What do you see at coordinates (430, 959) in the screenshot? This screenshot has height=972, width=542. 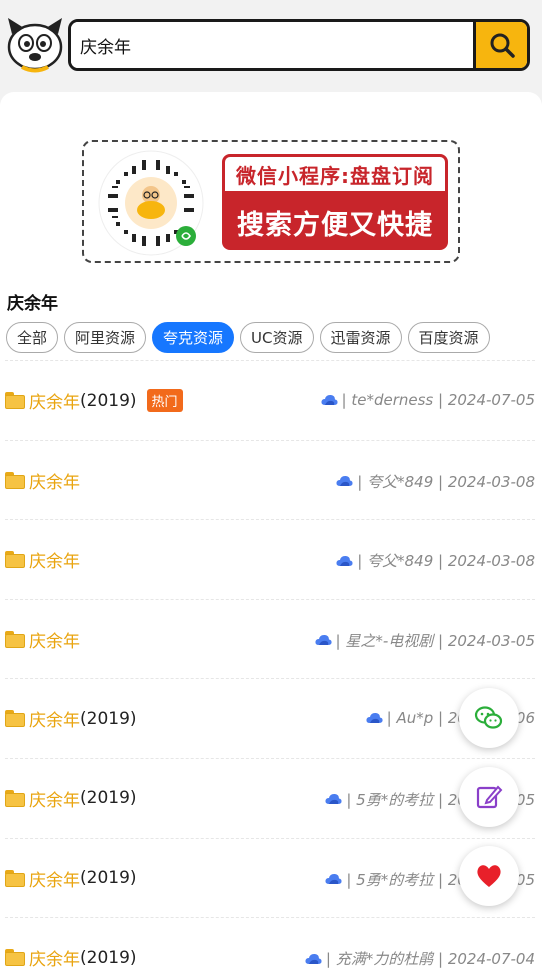 I see `result-meta-text: | 充满*力的杜鹃 | 2024-07-04` at bounding box center [430, 959].